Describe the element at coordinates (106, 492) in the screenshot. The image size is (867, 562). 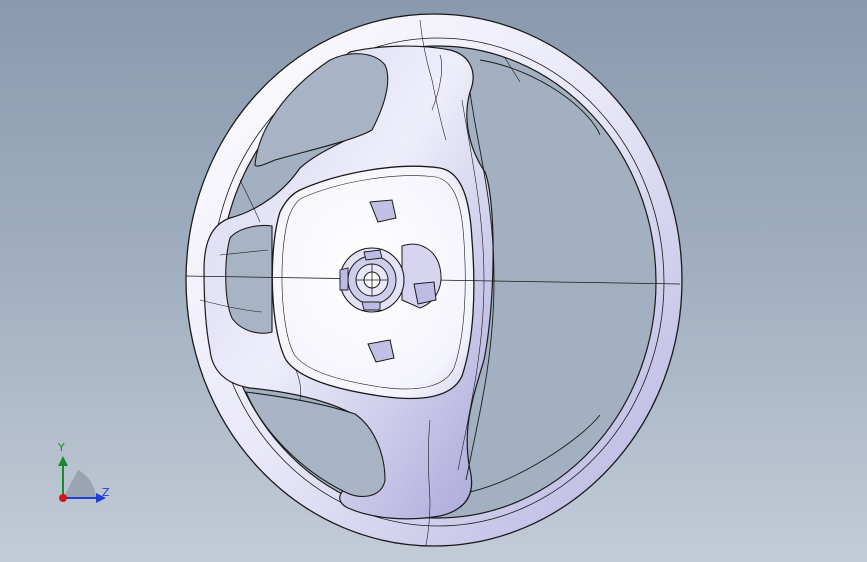
I see `triad-z-label: Z` at that location.